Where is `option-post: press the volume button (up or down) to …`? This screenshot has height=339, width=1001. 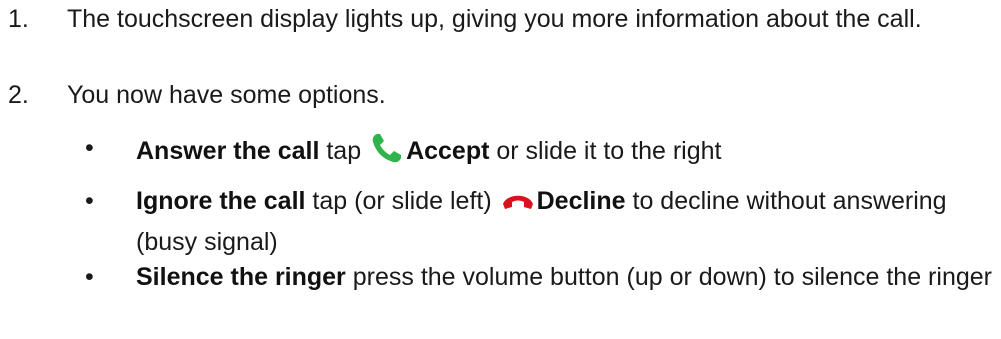 option-post: press the volume button (up or down) to … is located at coordinates (668, 277).